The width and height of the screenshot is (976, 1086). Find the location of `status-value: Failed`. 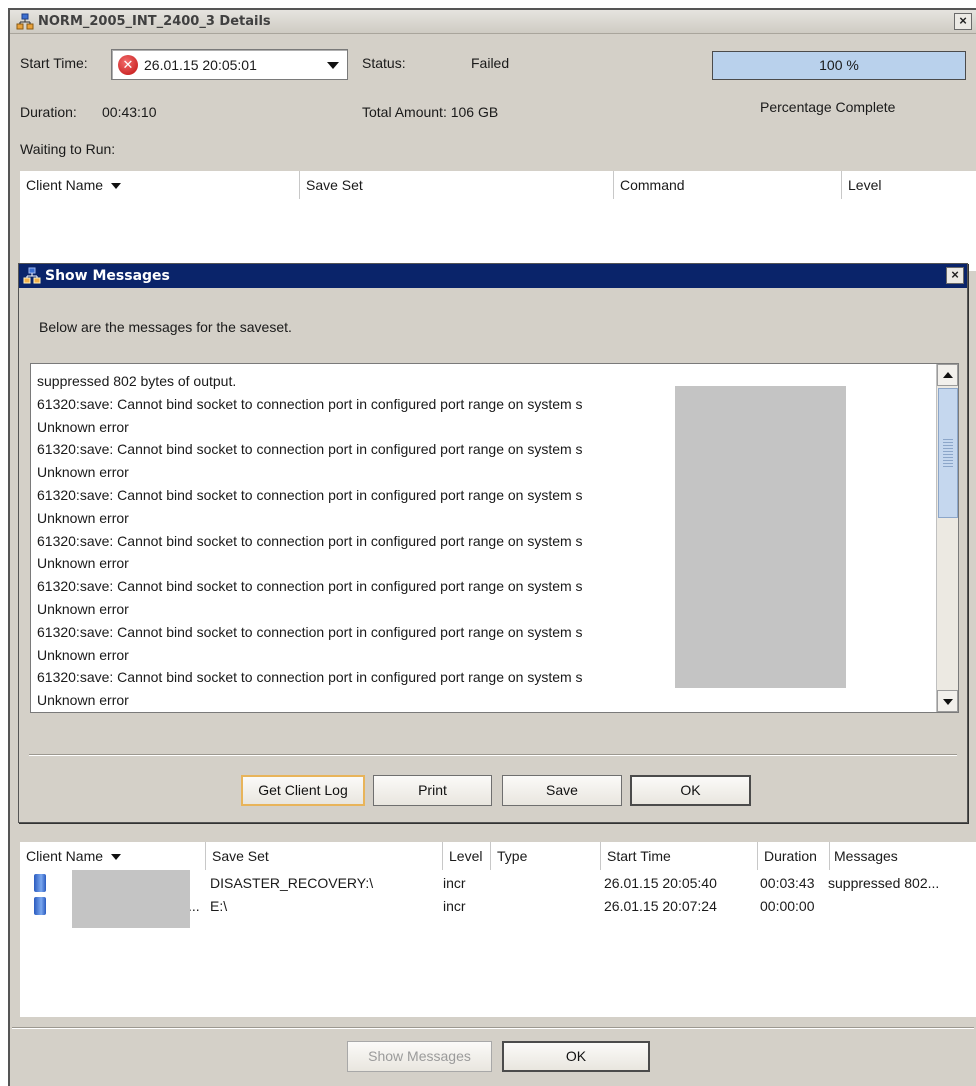

status-value: Failed is located at coordinates (490, 63).